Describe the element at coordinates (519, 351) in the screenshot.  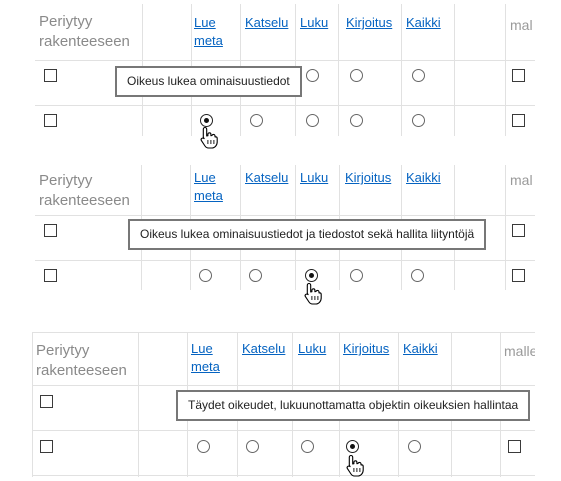
I see `column-header-truncated: malle` at that location.